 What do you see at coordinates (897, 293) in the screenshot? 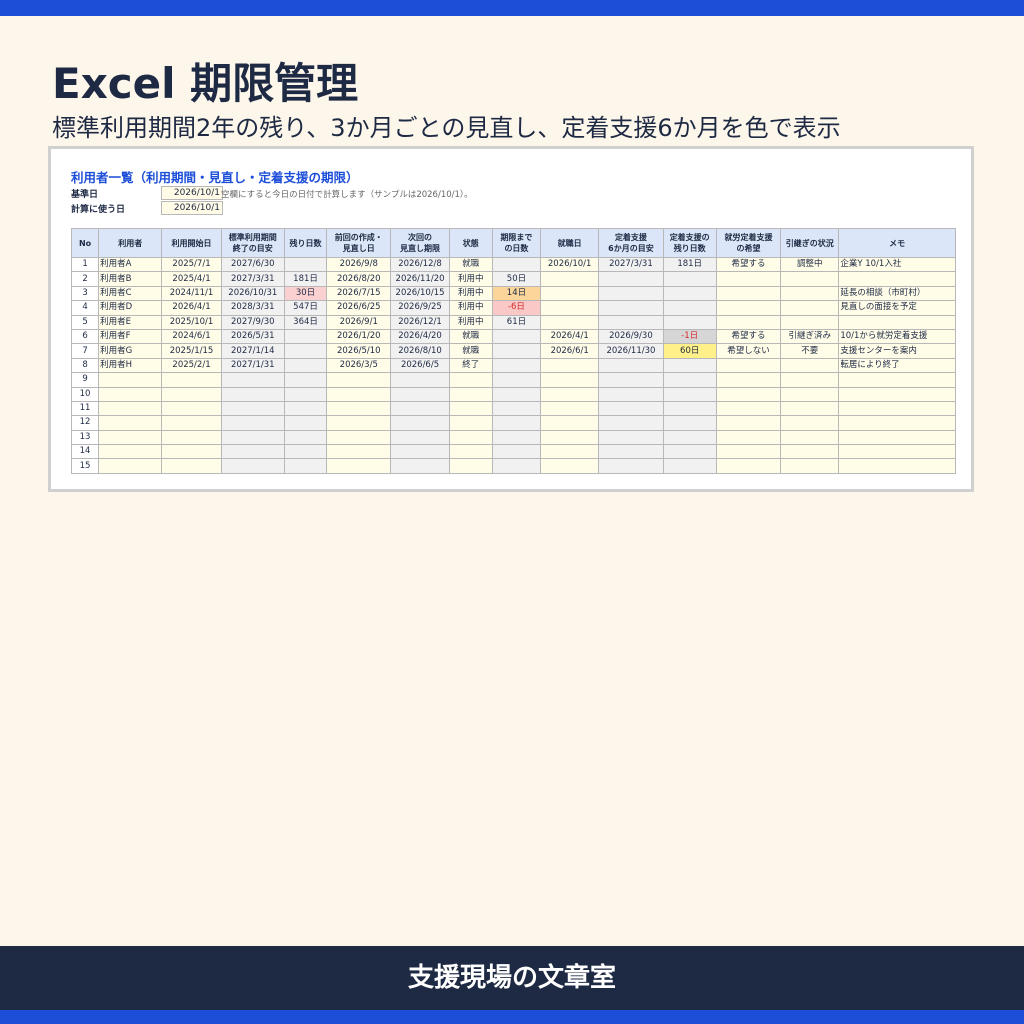
I see `table-cell: 延長の相談（市町村）` at bounding box center [897, 293].